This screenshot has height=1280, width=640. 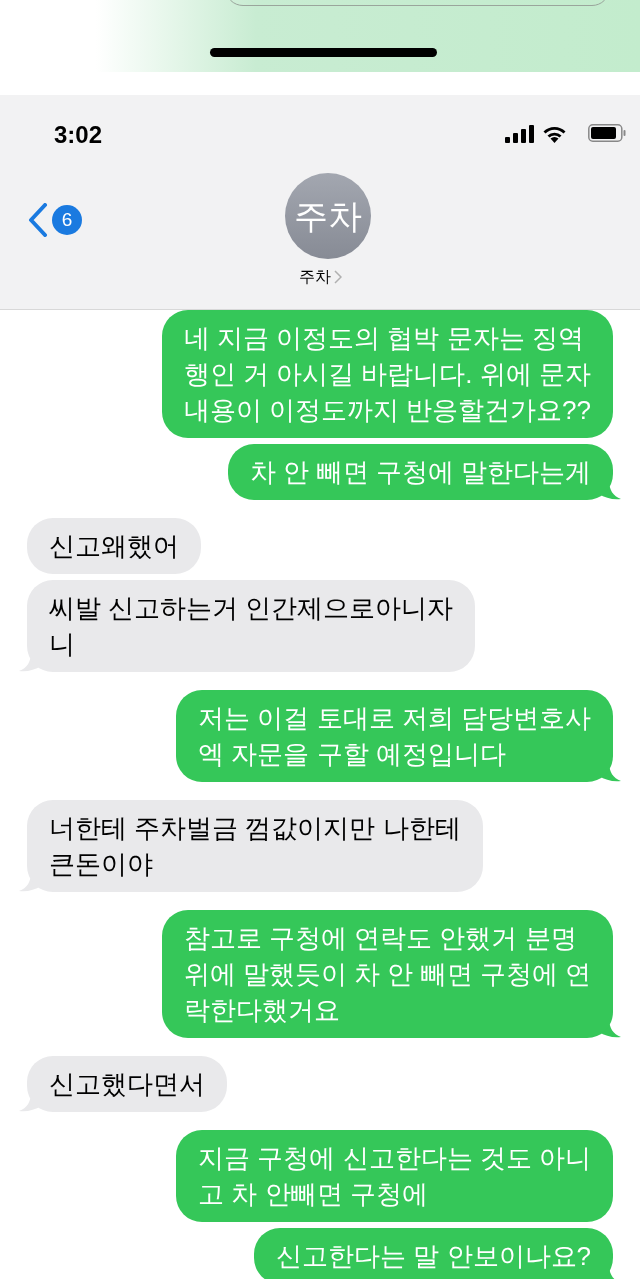 I want to click on message-bubble: 너한테 주차벌금 껌값이지만 나한테 큰돈이야, so click(x=255, y=846).